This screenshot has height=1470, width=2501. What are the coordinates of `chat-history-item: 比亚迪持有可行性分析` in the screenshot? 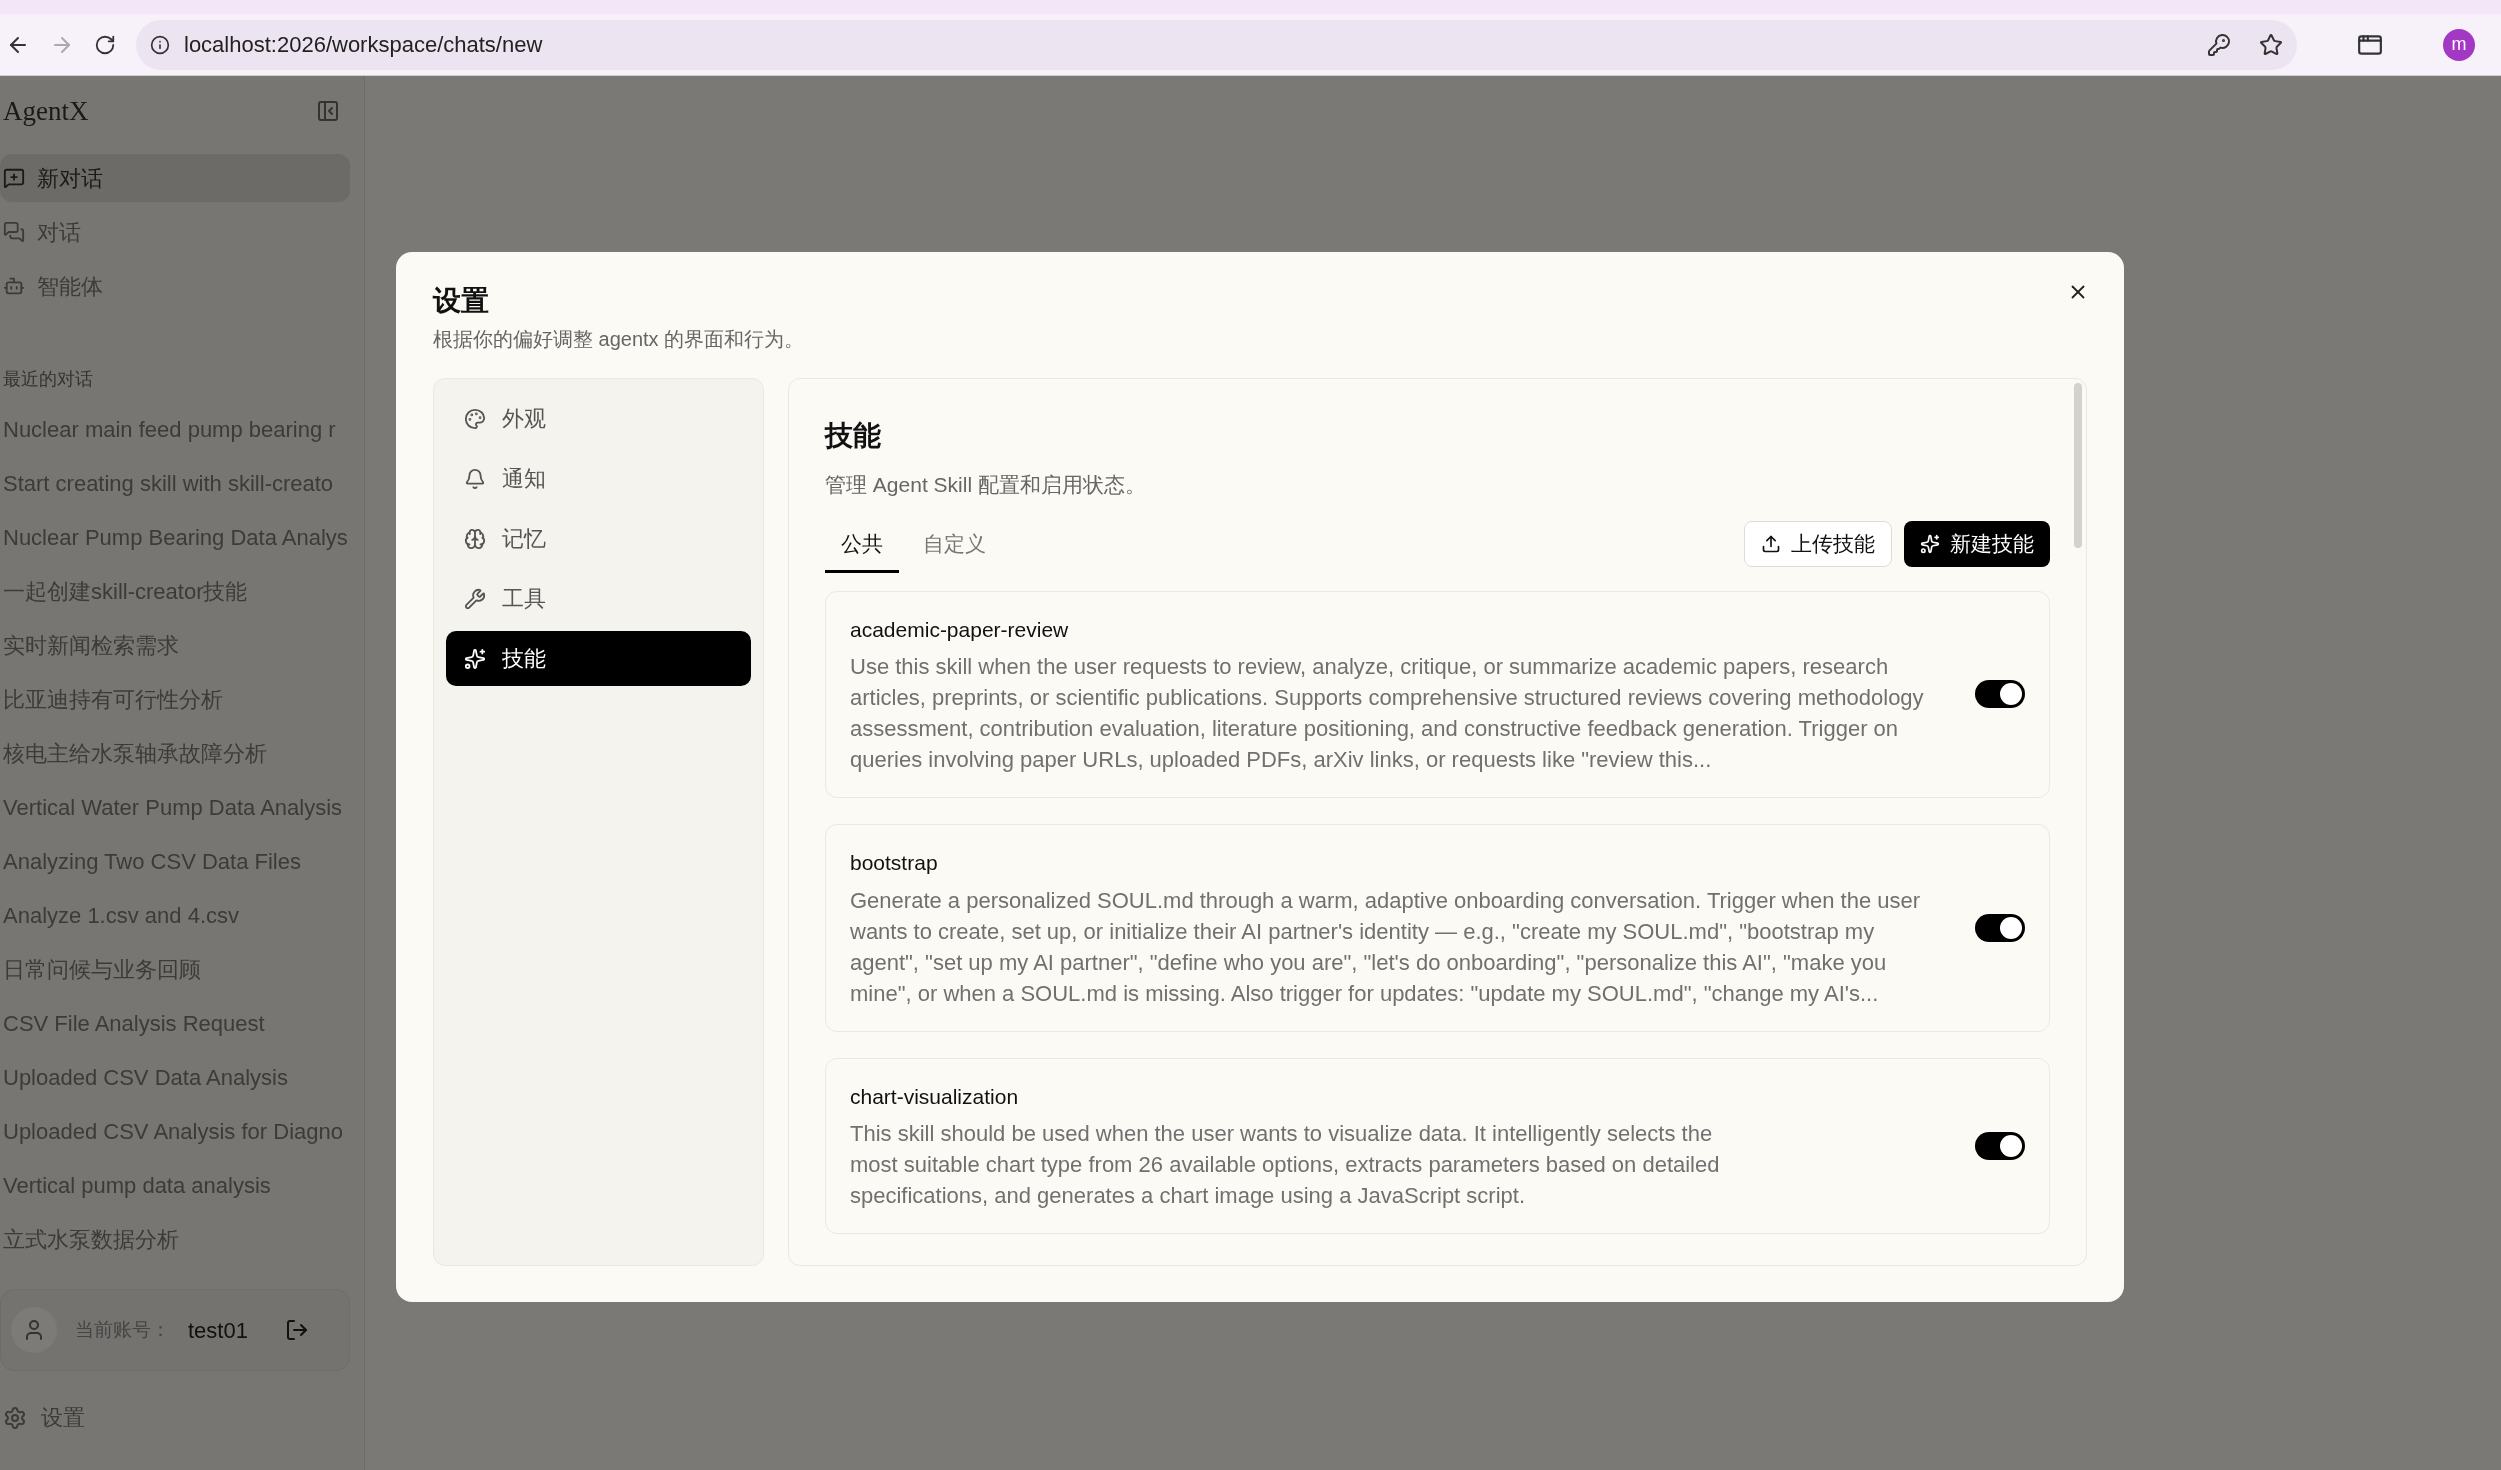 It's located at (182, 700).